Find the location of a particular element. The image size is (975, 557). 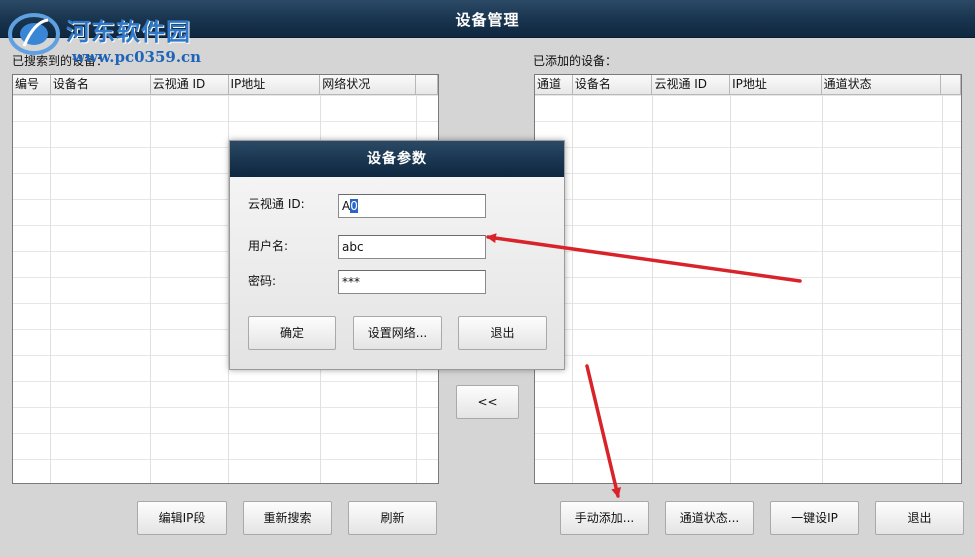

password-input is located at coordinates (412, 282).